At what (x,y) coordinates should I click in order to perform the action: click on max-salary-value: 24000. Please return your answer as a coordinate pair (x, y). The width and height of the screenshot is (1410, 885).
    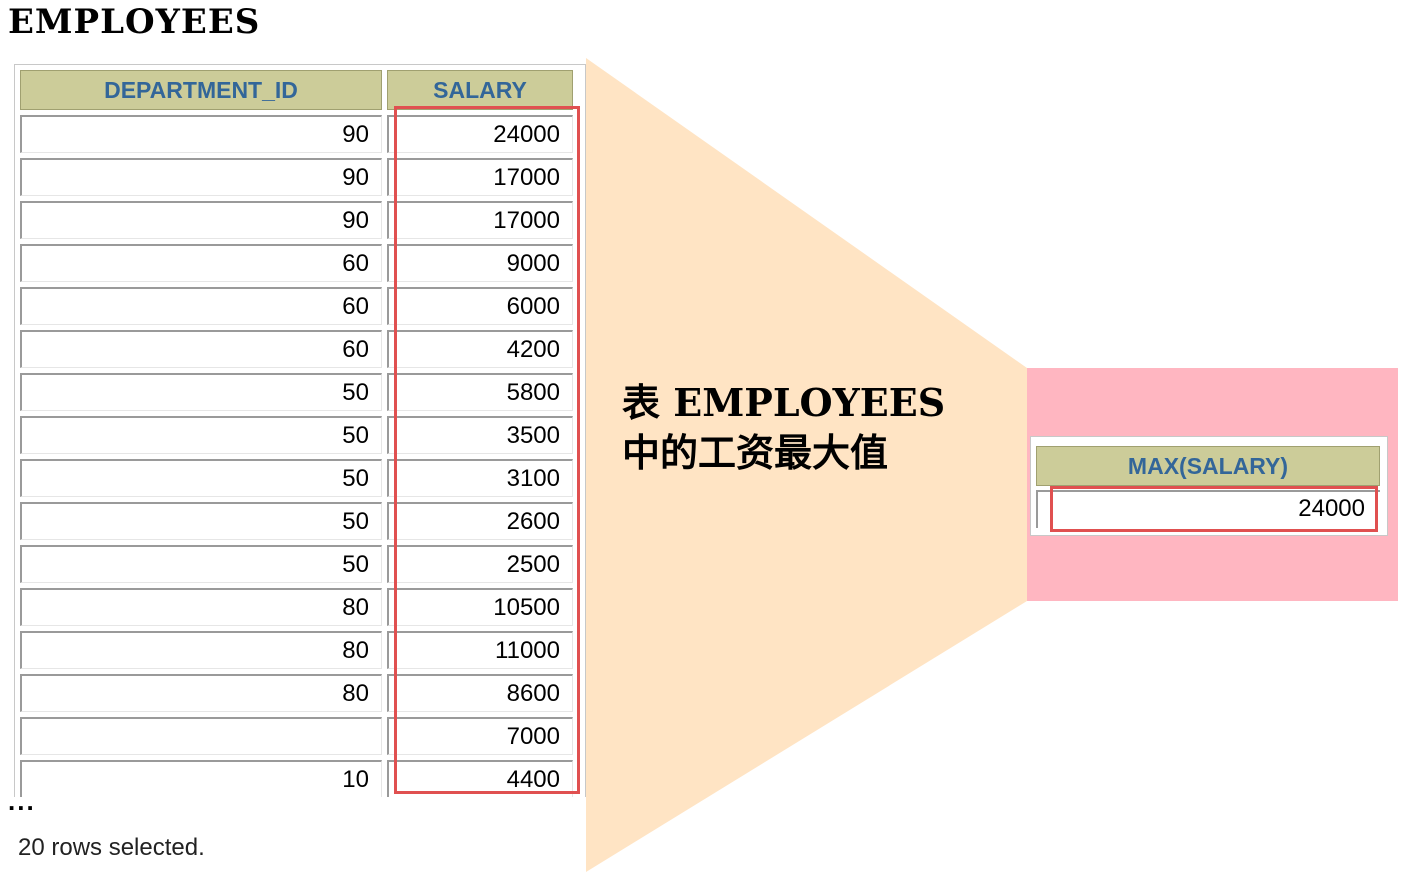
    Looking at the image, I should click on (1214, 509).